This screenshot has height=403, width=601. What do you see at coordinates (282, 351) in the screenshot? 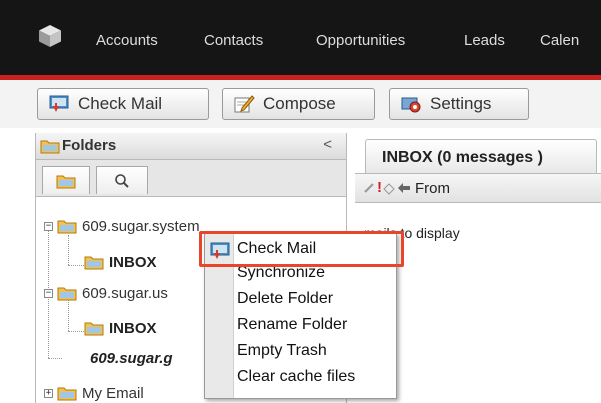
I see `menu-item-empty-trash: Empty Trash` at bounding box center [282, 351].